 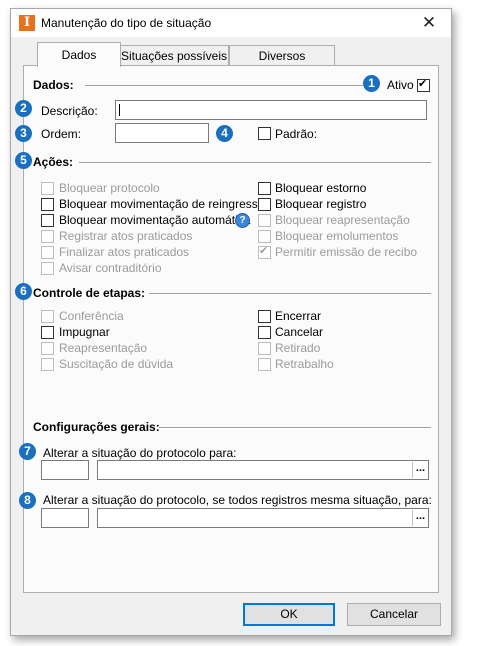 I want to click on label-bloquear-estorno: Bloquear estorno, so click(x=321, y=188).